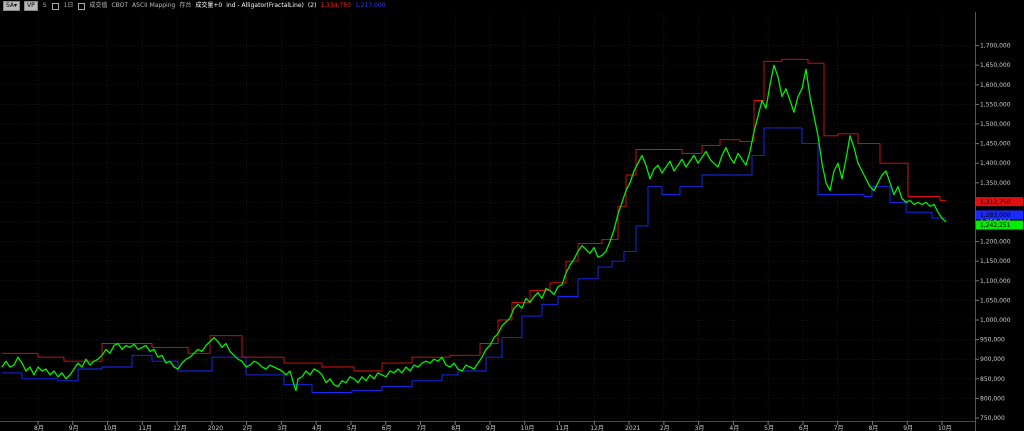 This screenshot has height=431, width=1024. What do you see at coordinates (98, 5) in the screenshot?
I see `volume-name-label: 成交值` at bounding box center [98, 5].